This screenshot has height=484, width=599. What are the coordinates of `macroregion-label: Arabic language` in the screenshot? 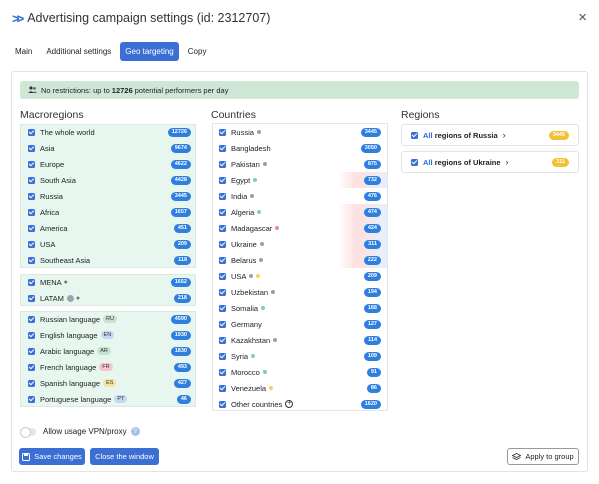 It's located at (67, 351).